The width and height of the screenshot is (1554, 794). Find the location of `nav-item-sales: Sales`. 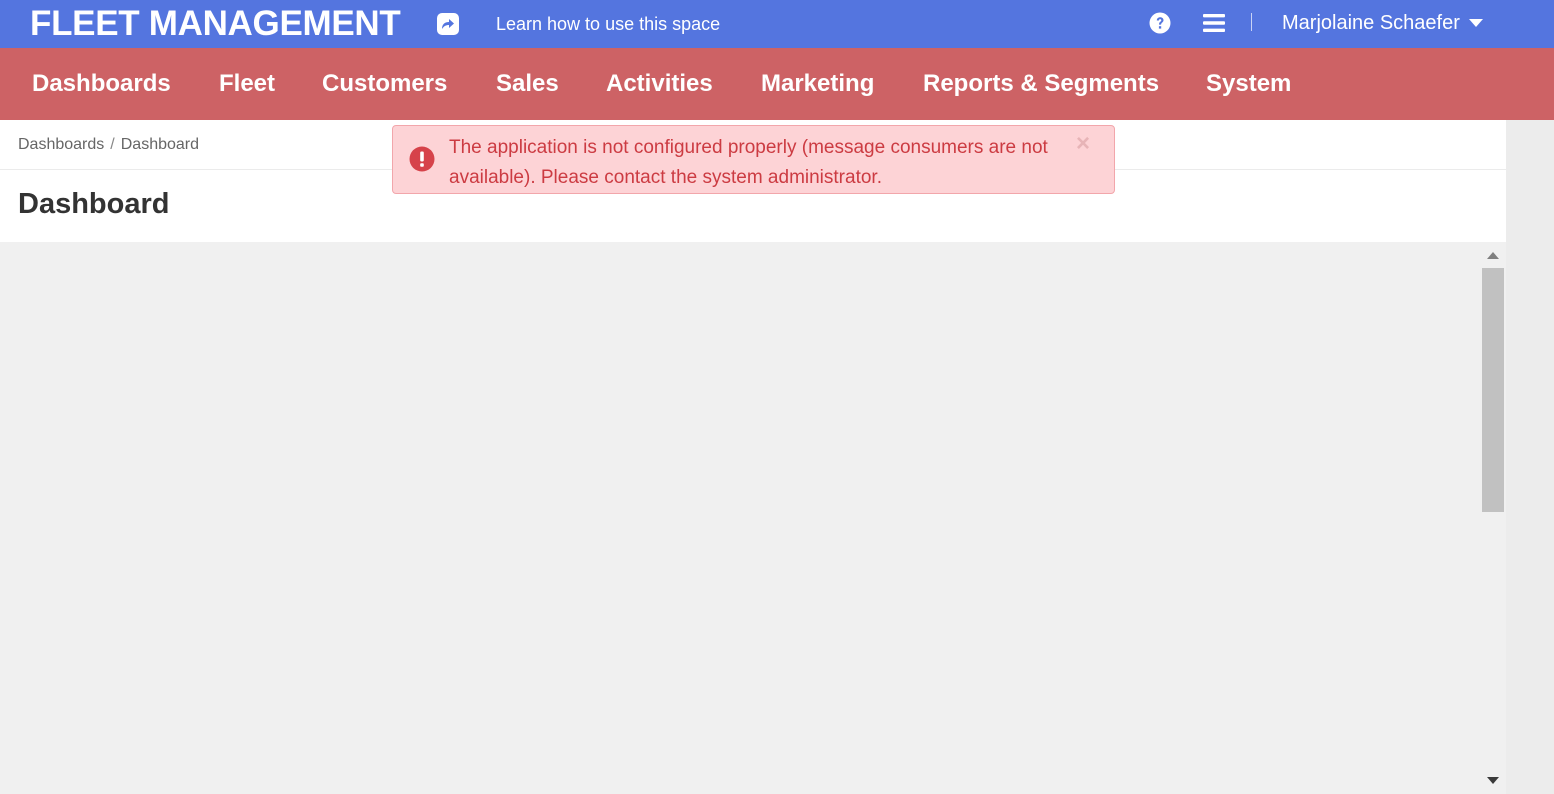

nav-item-sales: Sales is located at coordinates (527, 84).